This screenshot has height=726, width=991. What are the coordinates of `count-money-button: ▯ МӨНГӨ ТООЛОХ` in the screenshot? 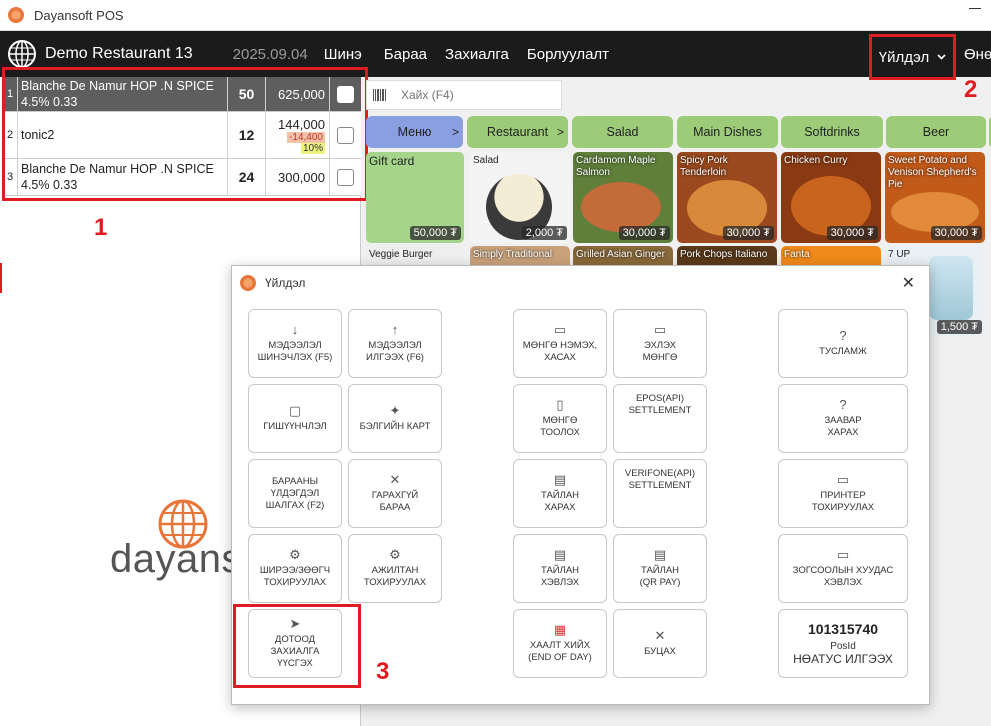 It's located at (560, 418).